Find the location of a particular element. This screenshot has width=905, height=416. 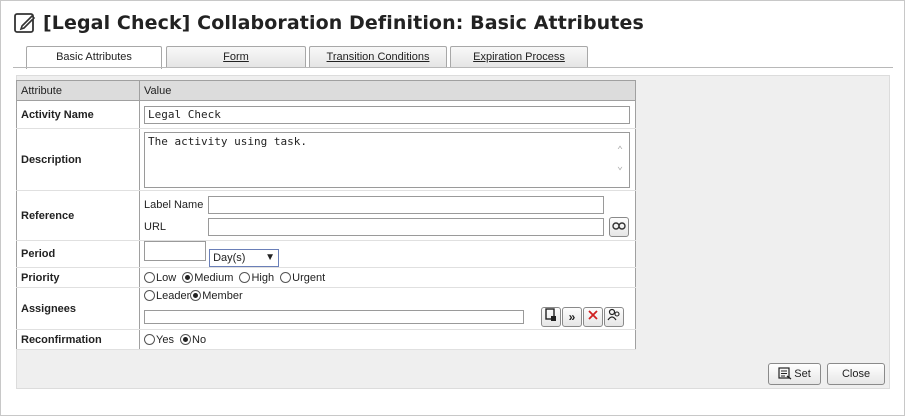

tab-transition-conditions: Transition Conditions is located at coordinates (378, 57).